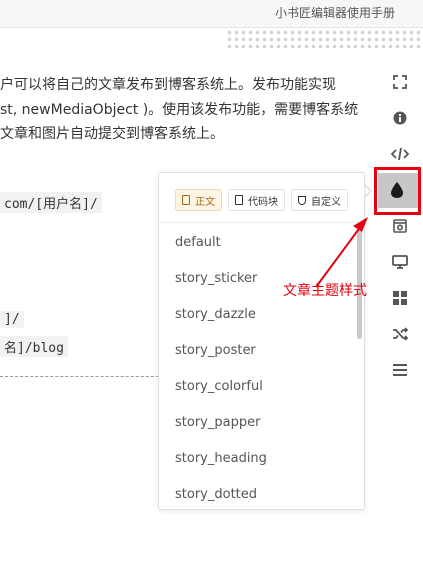  I want to click on paragraph-line: 文章和图片自动提交到博客系统上。, so click(112, 134).